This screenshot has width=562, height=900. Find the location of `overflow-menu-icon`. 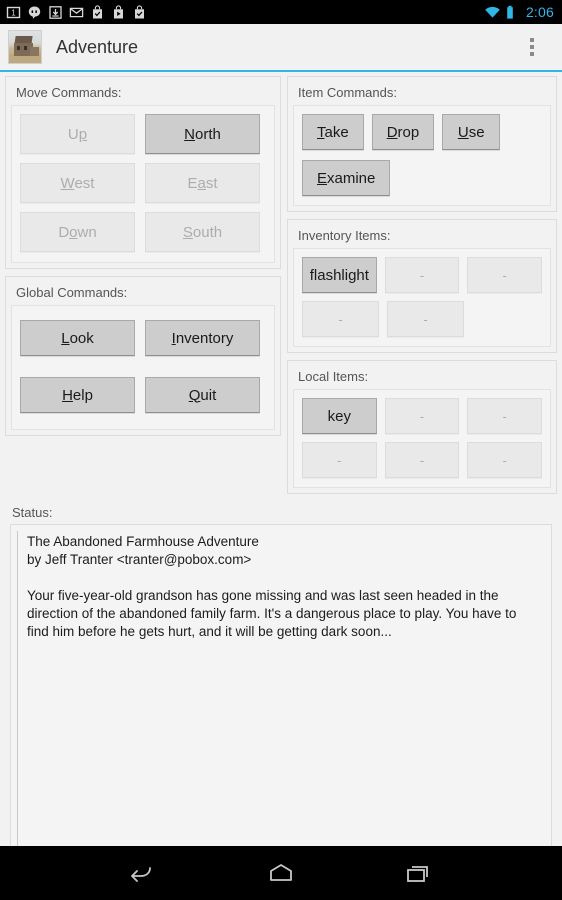

overflow-menu-icon is located at coordinates (532, 47).